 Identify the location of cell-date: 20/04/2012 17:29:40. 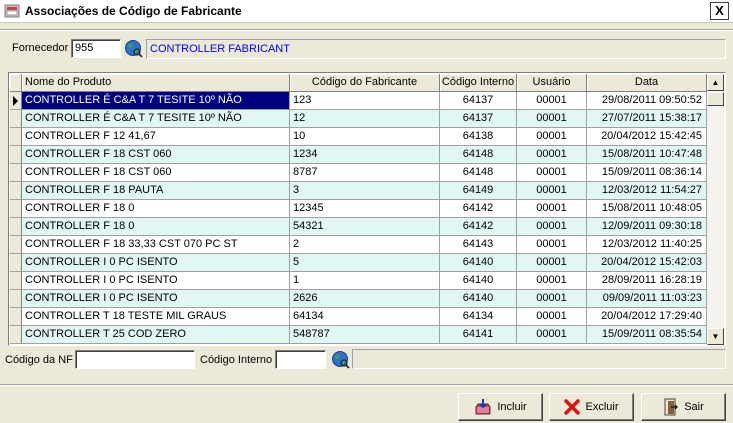
(647, 317).